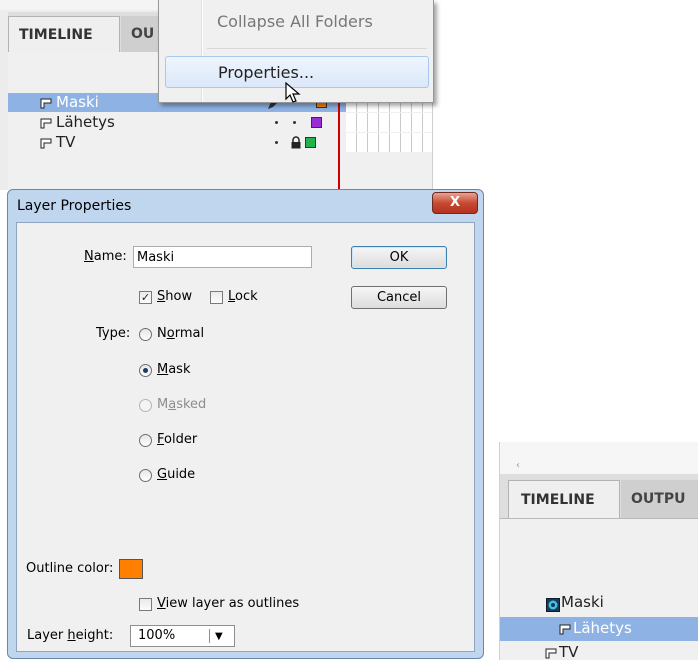 The height and width of the screenshot is (665, 698). I want to click on lock-label: Lock, so click(243, 296).